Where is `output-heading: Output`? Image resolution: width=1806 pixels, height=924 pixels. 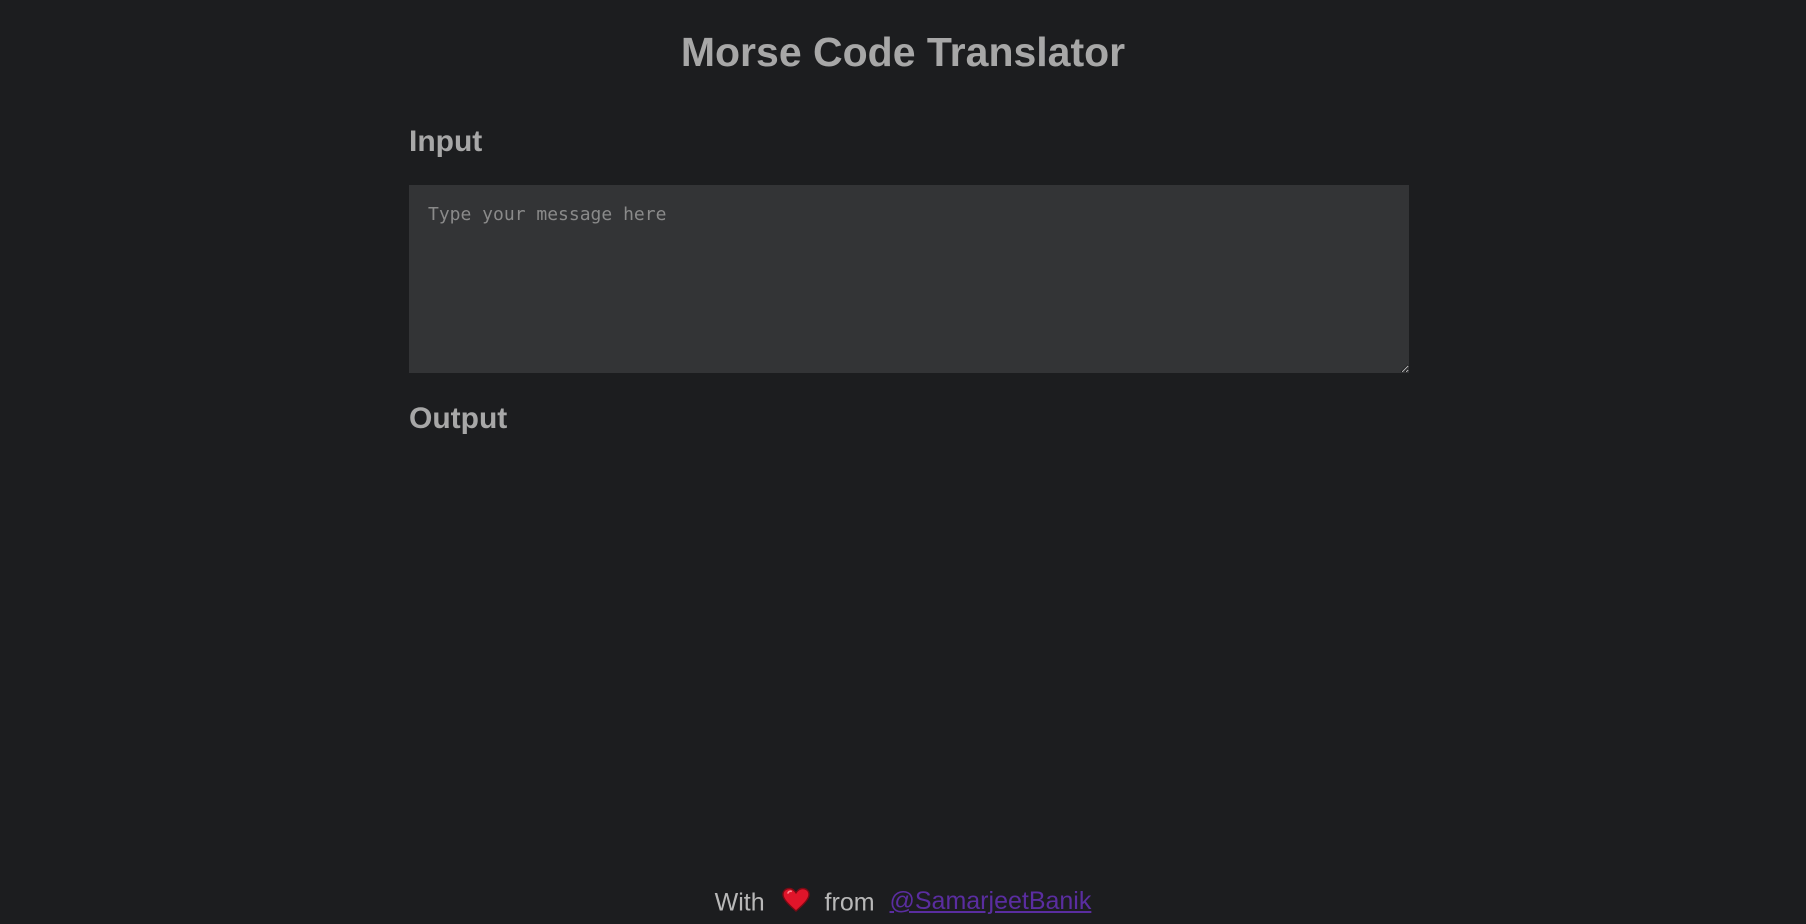 output-heading: Output is located at coordinates (458, 418).